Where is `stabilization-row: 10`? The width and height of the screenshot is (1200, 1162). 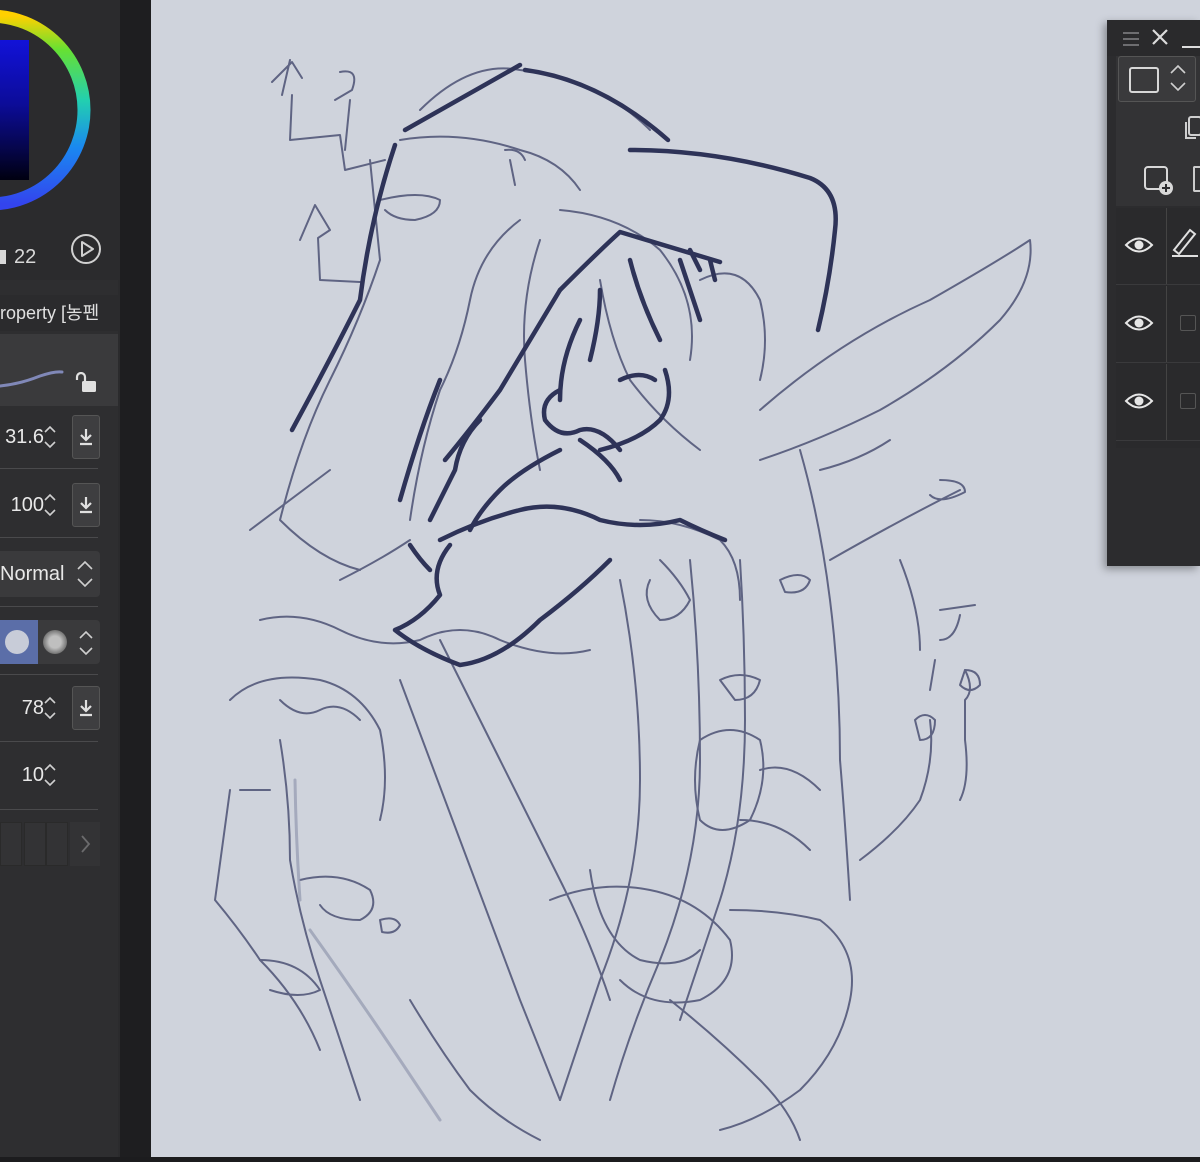 stabilization-row: 10 is located at coordinates (51, 775).